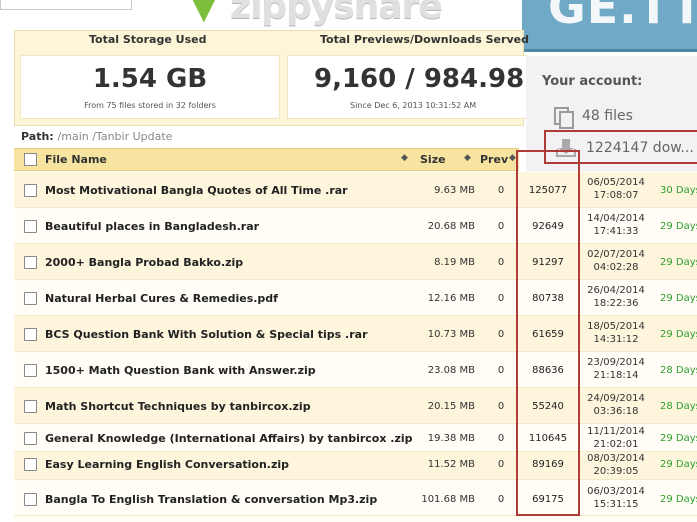  I want to click on file-date: 18/05/2014 14:31:12, so click(616, 333).